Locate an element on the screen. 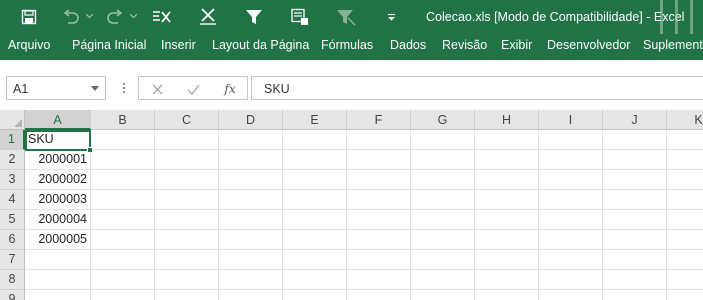 The image size is (703, 300). cell-i4 is located at coordinates (571, 200).